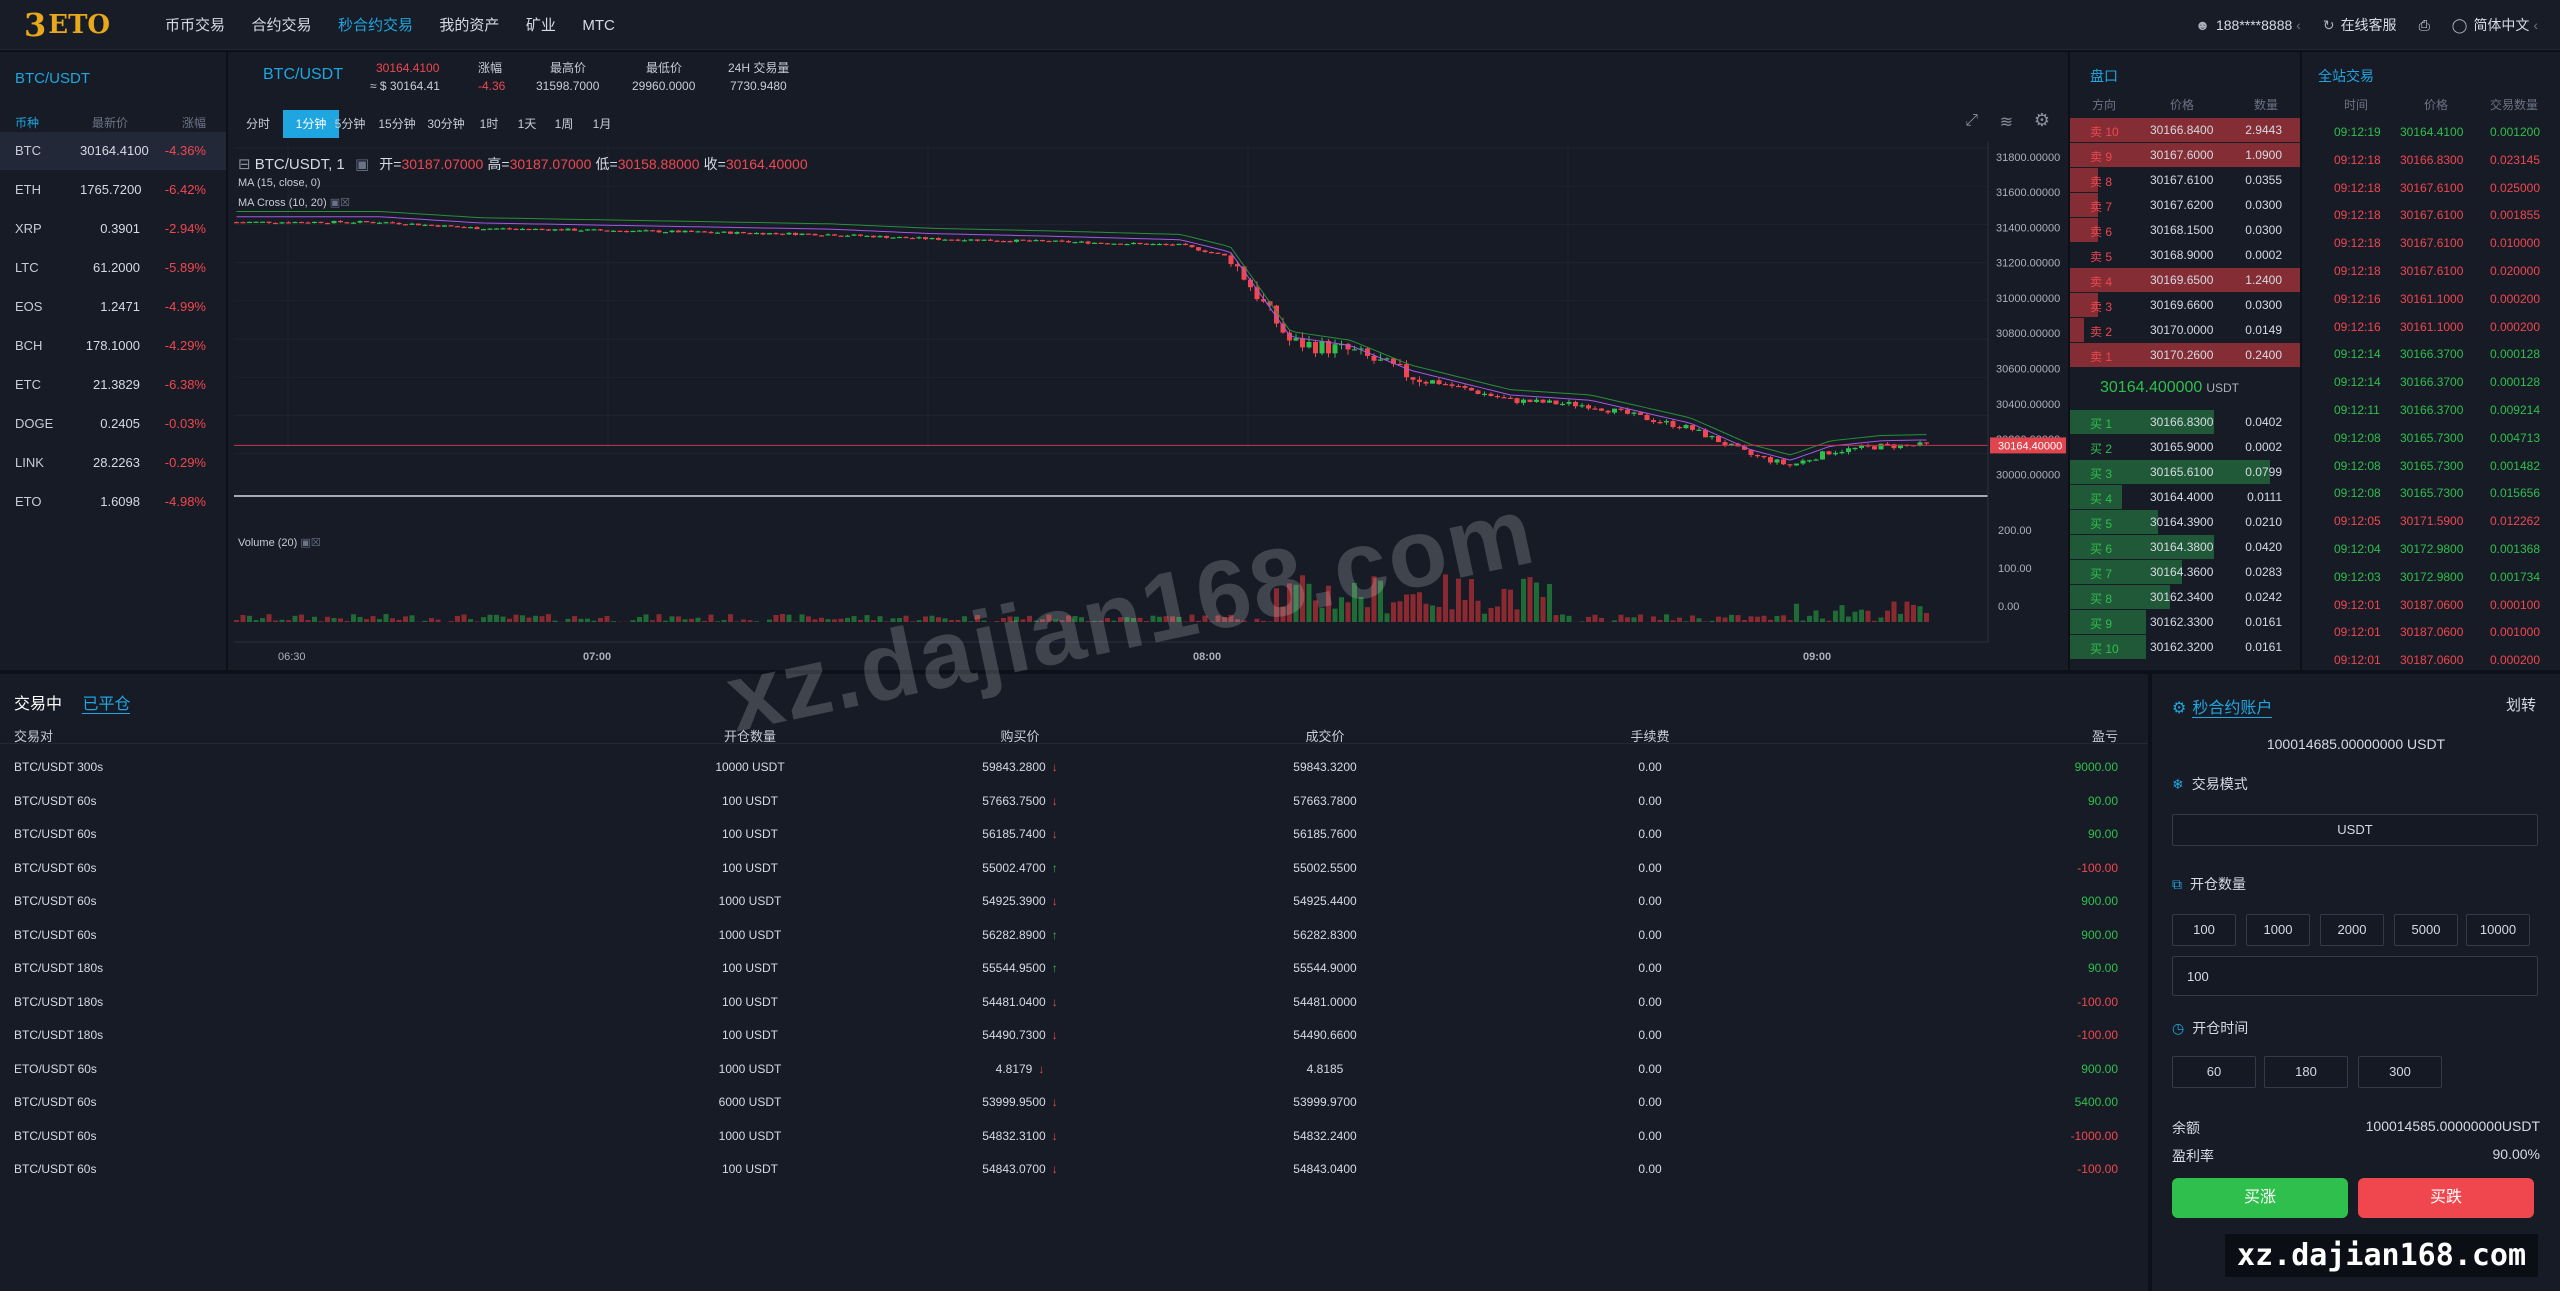  Describe the element at coordinates (113, 268) in the screenshot. I see `coin-row: LTC 61.2000 -5.89%` at that location.